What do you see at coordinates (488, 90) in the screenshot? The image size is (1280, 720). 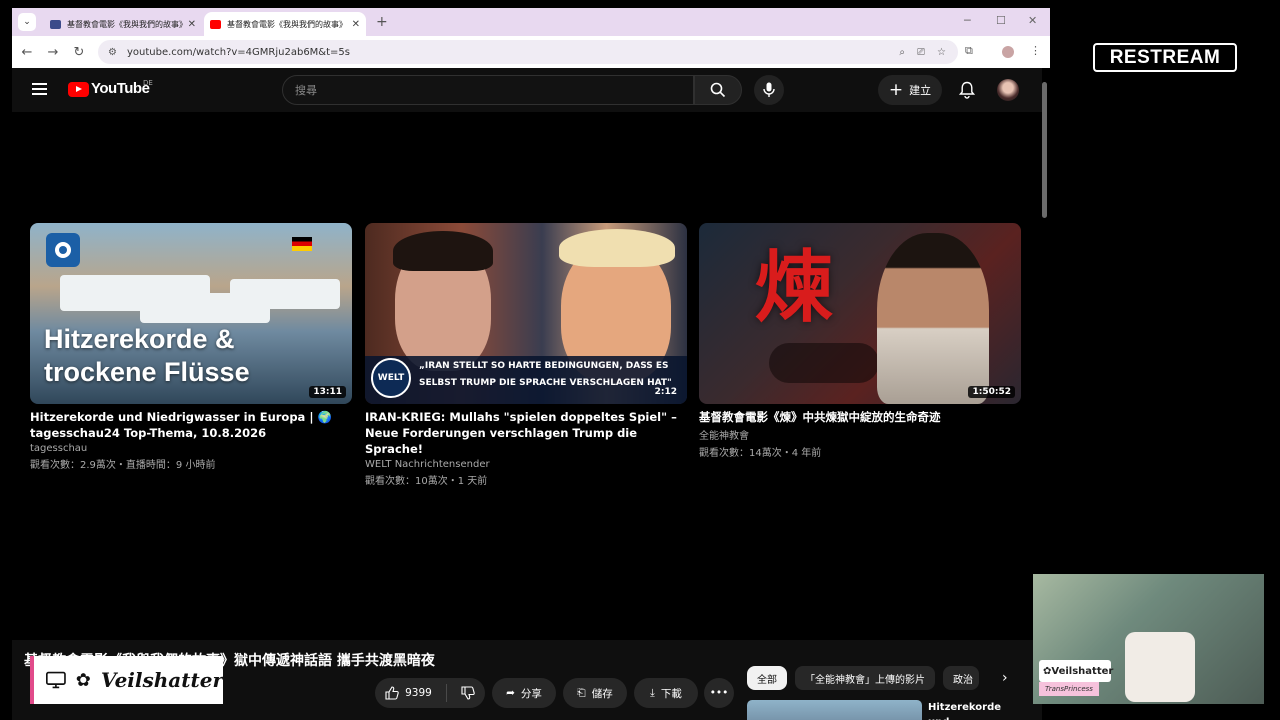 I see `search-input: 搜尋` at bounding box center [488, 90].